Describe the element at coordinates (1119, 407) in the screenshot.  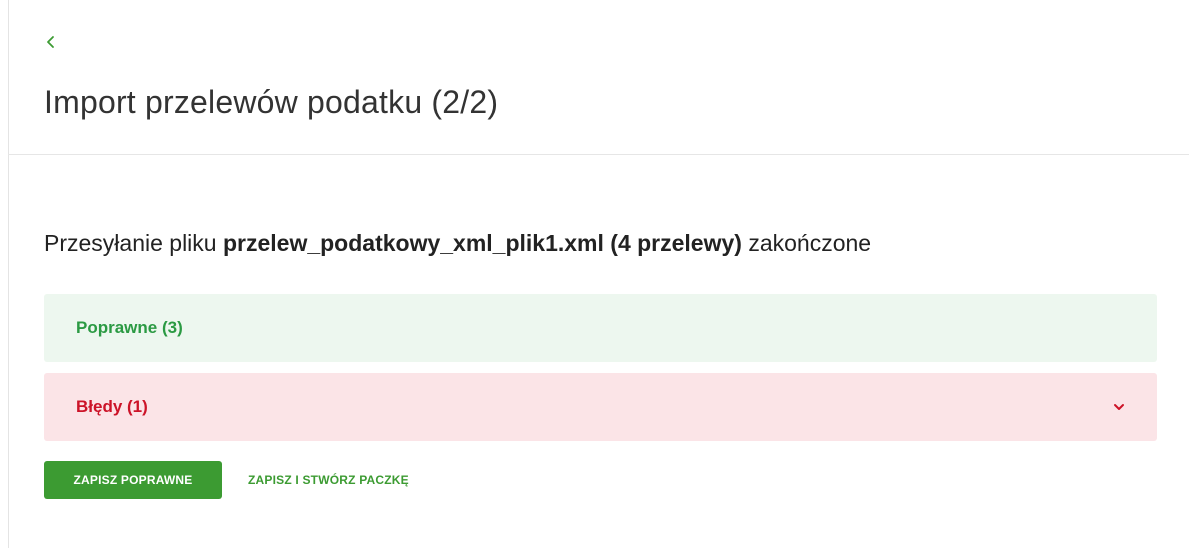
I see `chevron-down-icon` at that location.